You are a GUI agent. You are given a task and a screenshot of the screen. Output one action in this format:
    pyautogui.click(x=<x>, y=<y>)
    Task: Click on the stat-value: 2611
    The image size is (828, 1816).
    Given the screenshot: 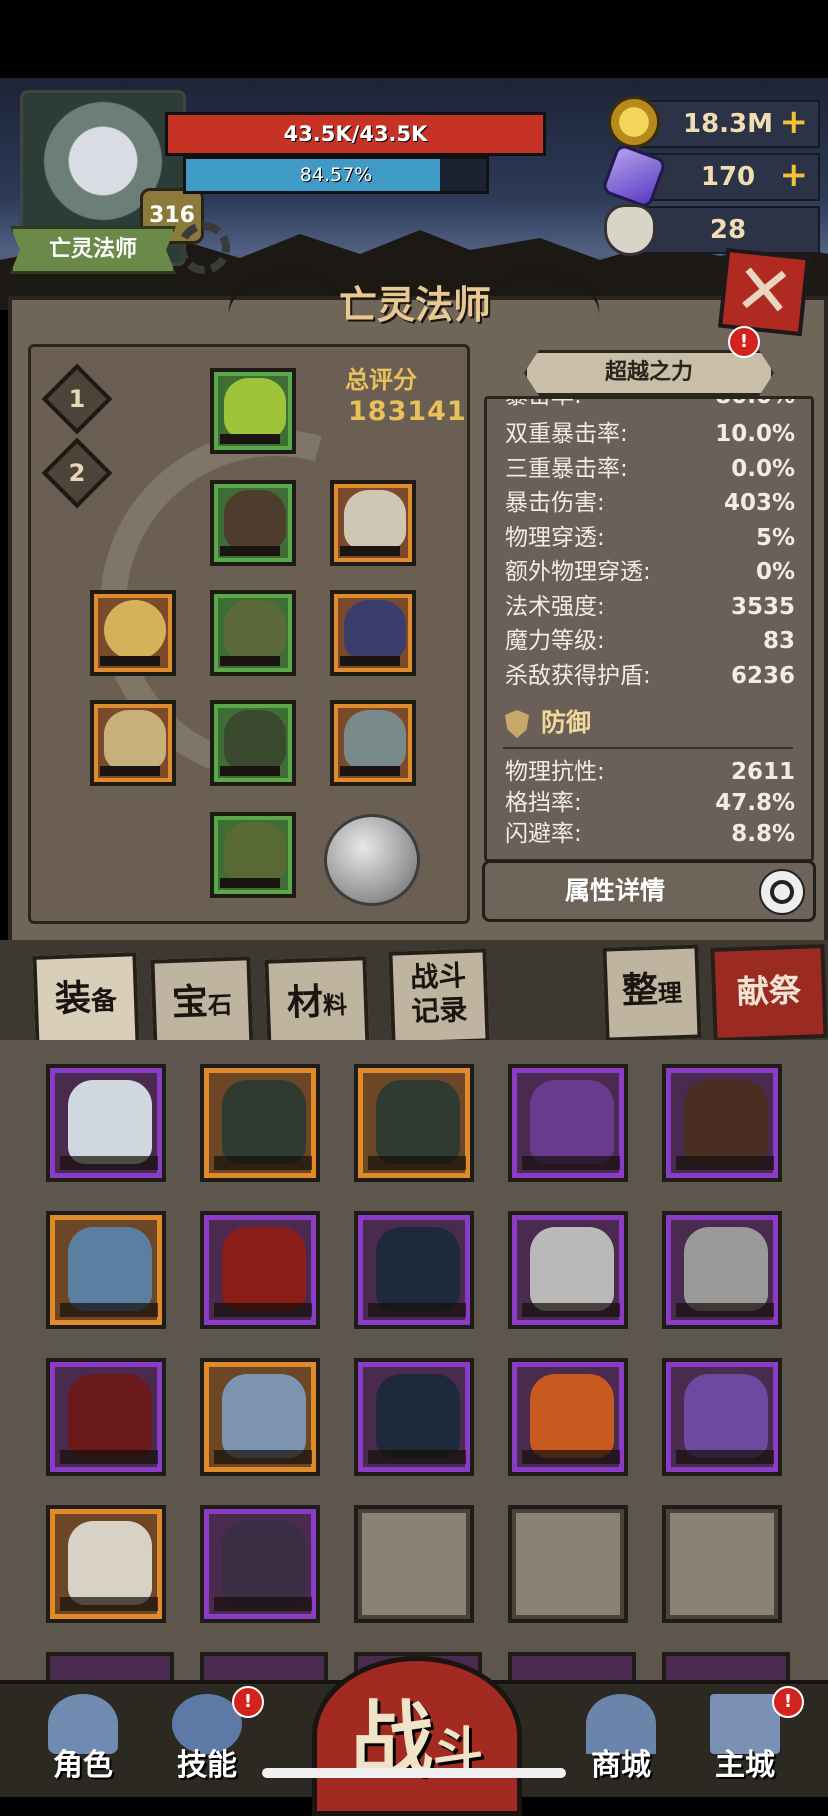 What is the action you would take?
    pyautogui.click(x=762, y=772)
    